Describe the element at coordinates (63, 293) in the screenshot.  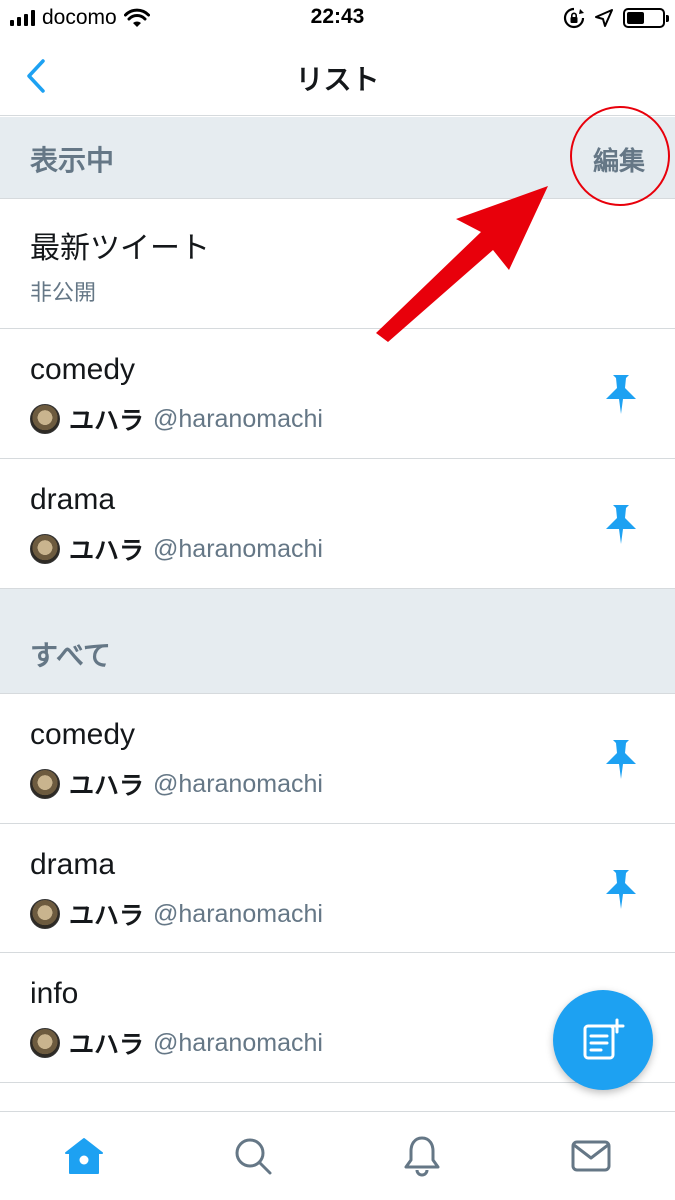
I see `list-visibility: 非公開` at that location.